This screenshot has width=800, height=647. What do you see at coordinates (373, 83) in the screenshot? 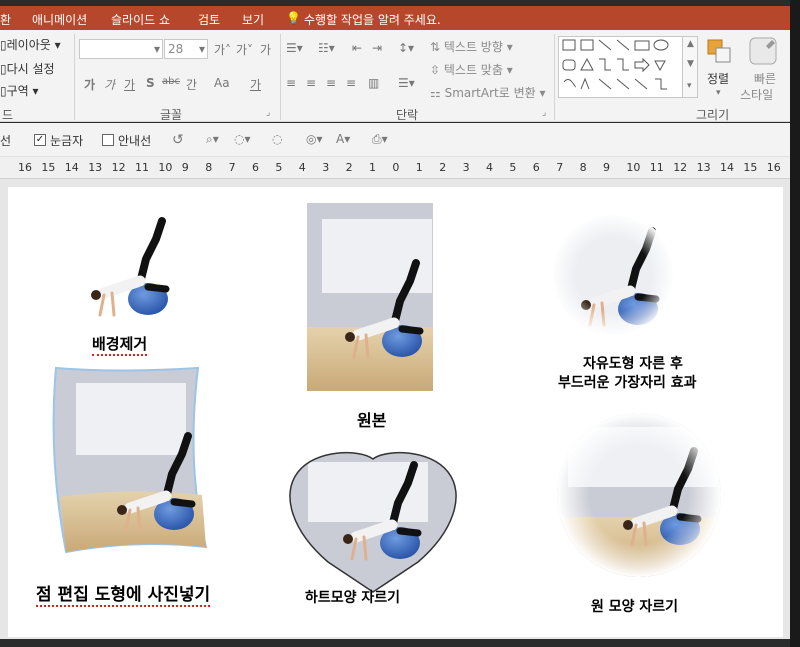
I see `columns-icon: ▥` at bounding box center [373, 83].